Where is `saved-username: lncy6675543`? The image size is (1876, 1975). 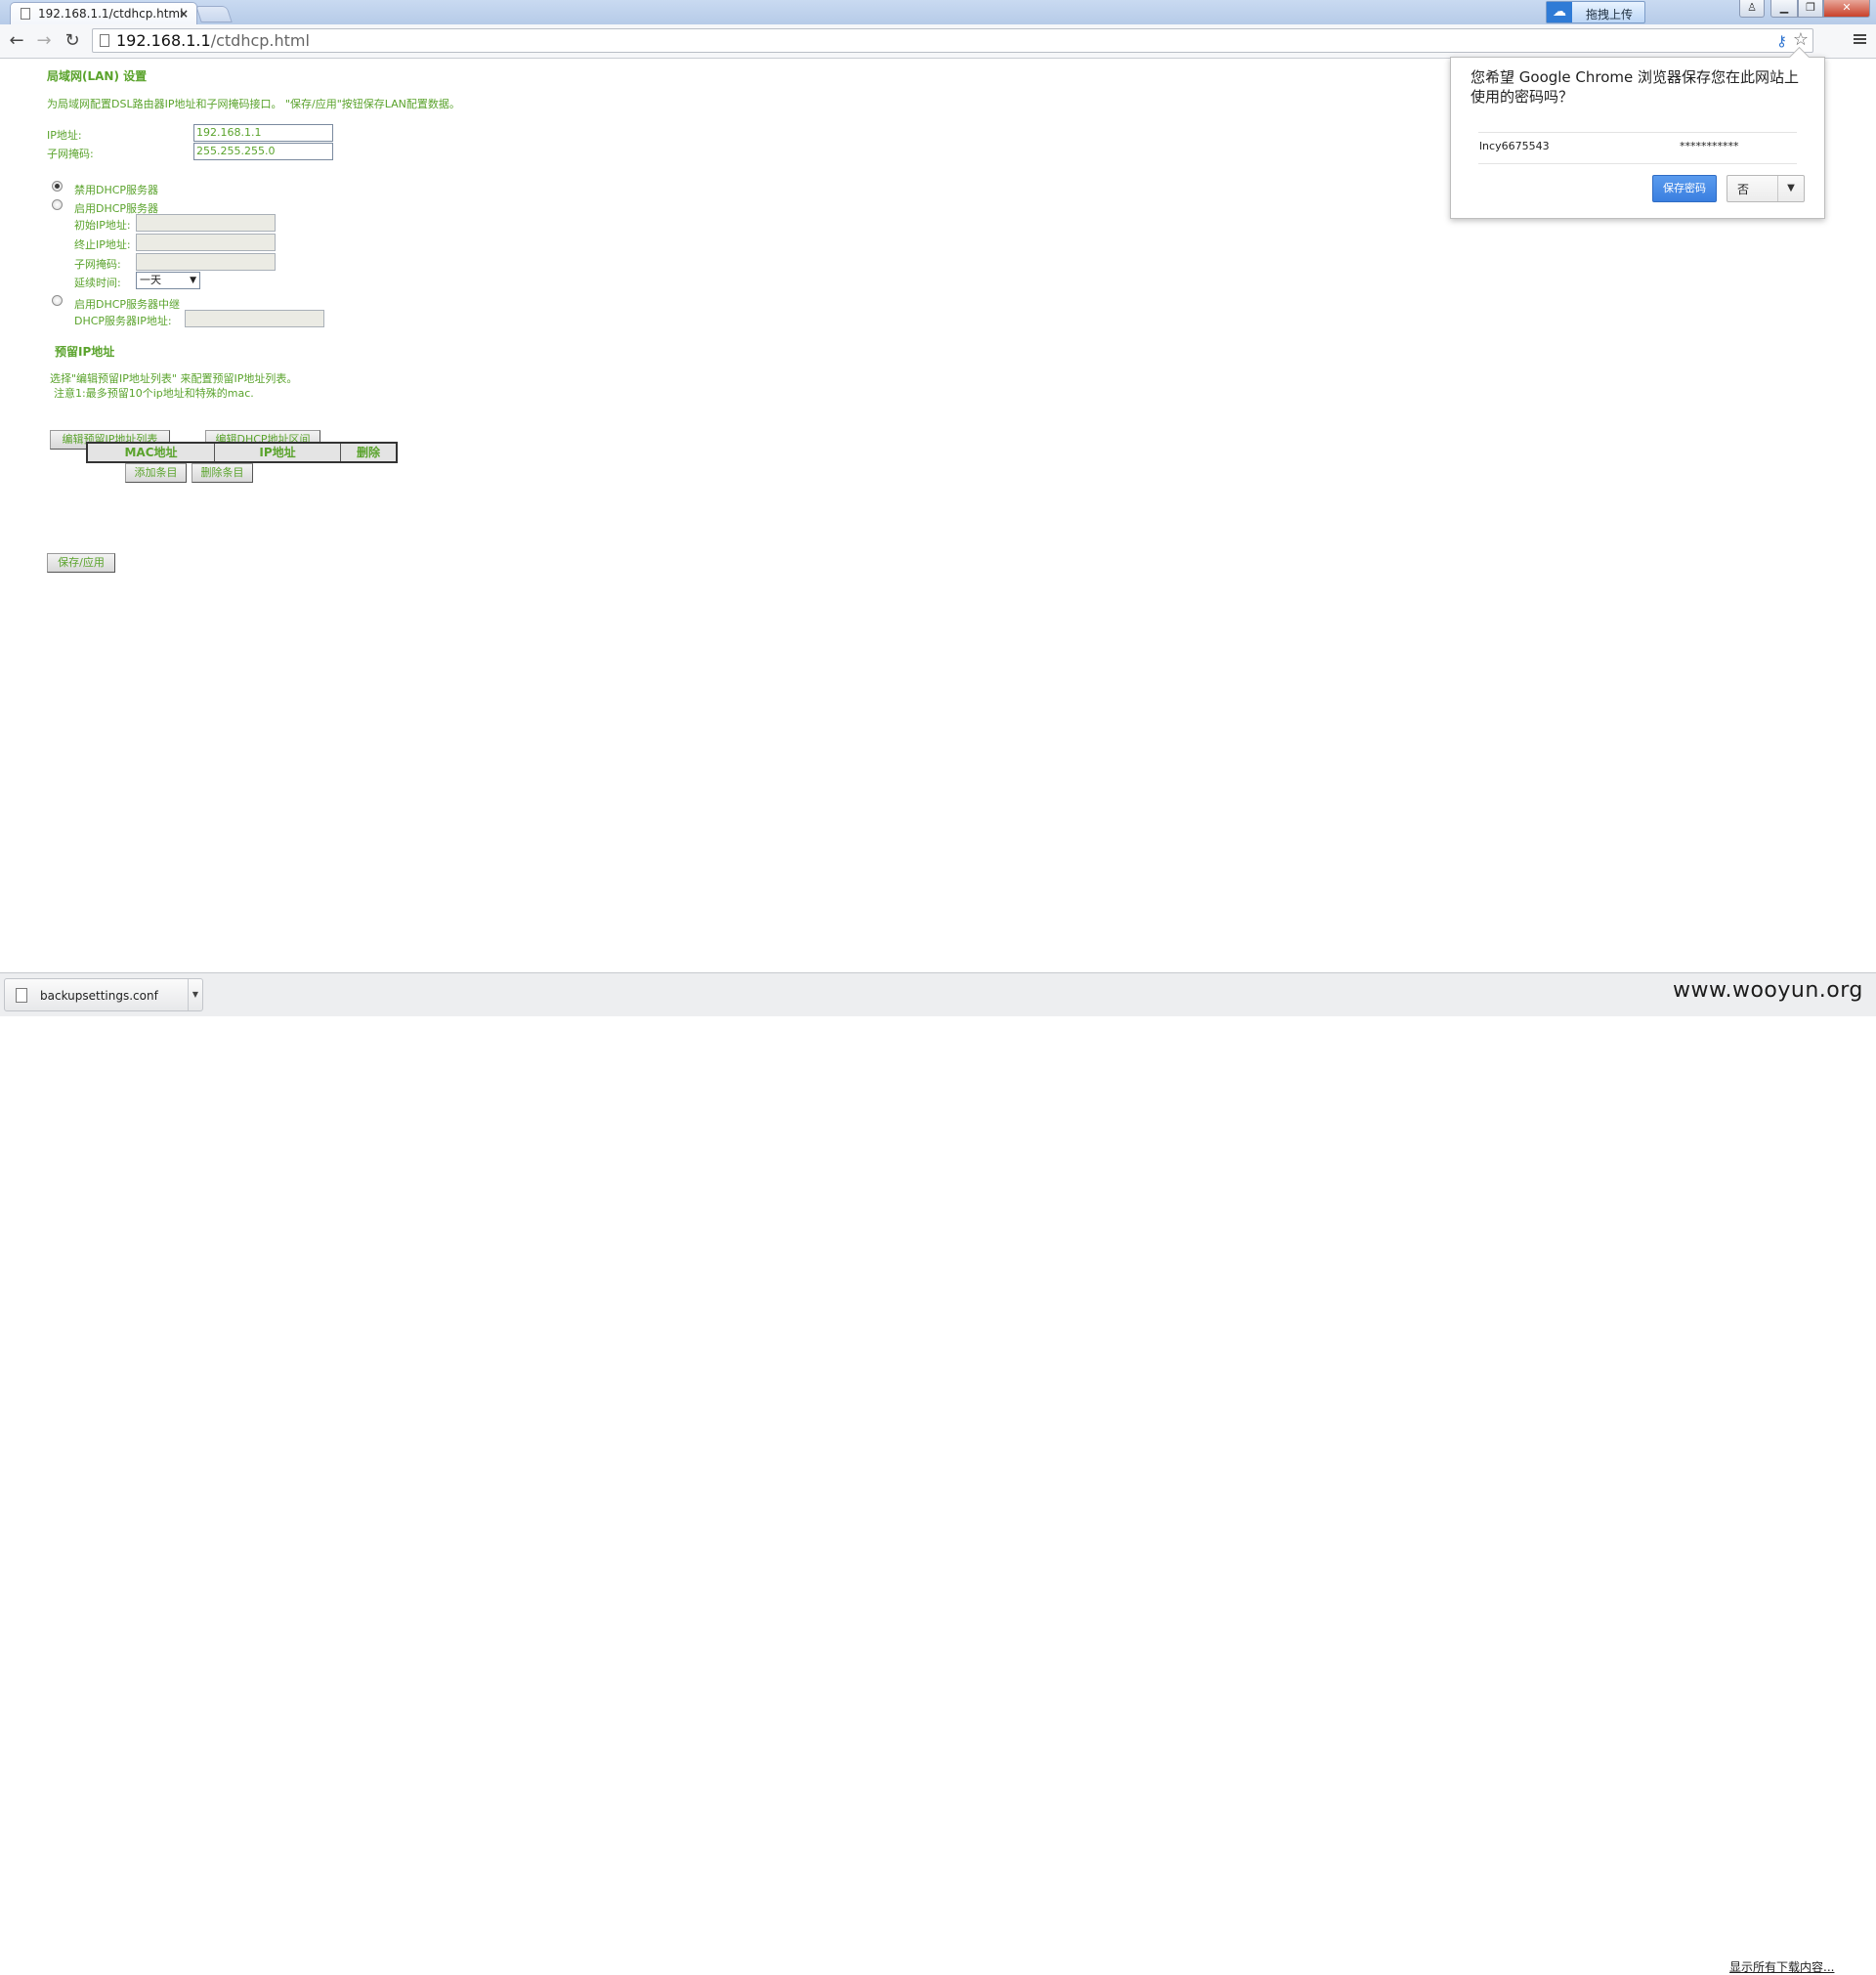
saved-username: lncy6675543 is located at coordinates (1514, 146).